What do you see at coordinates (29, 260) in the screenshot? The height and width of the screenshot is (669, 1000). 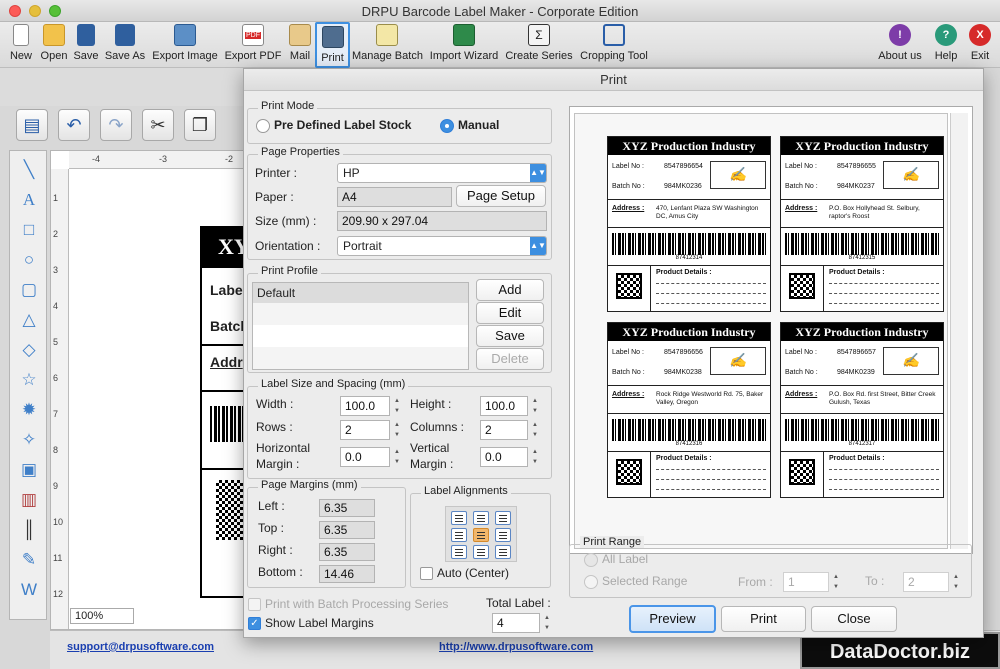 I see `ellipse-tool-icon: ○` at bounding box center [29, 260].